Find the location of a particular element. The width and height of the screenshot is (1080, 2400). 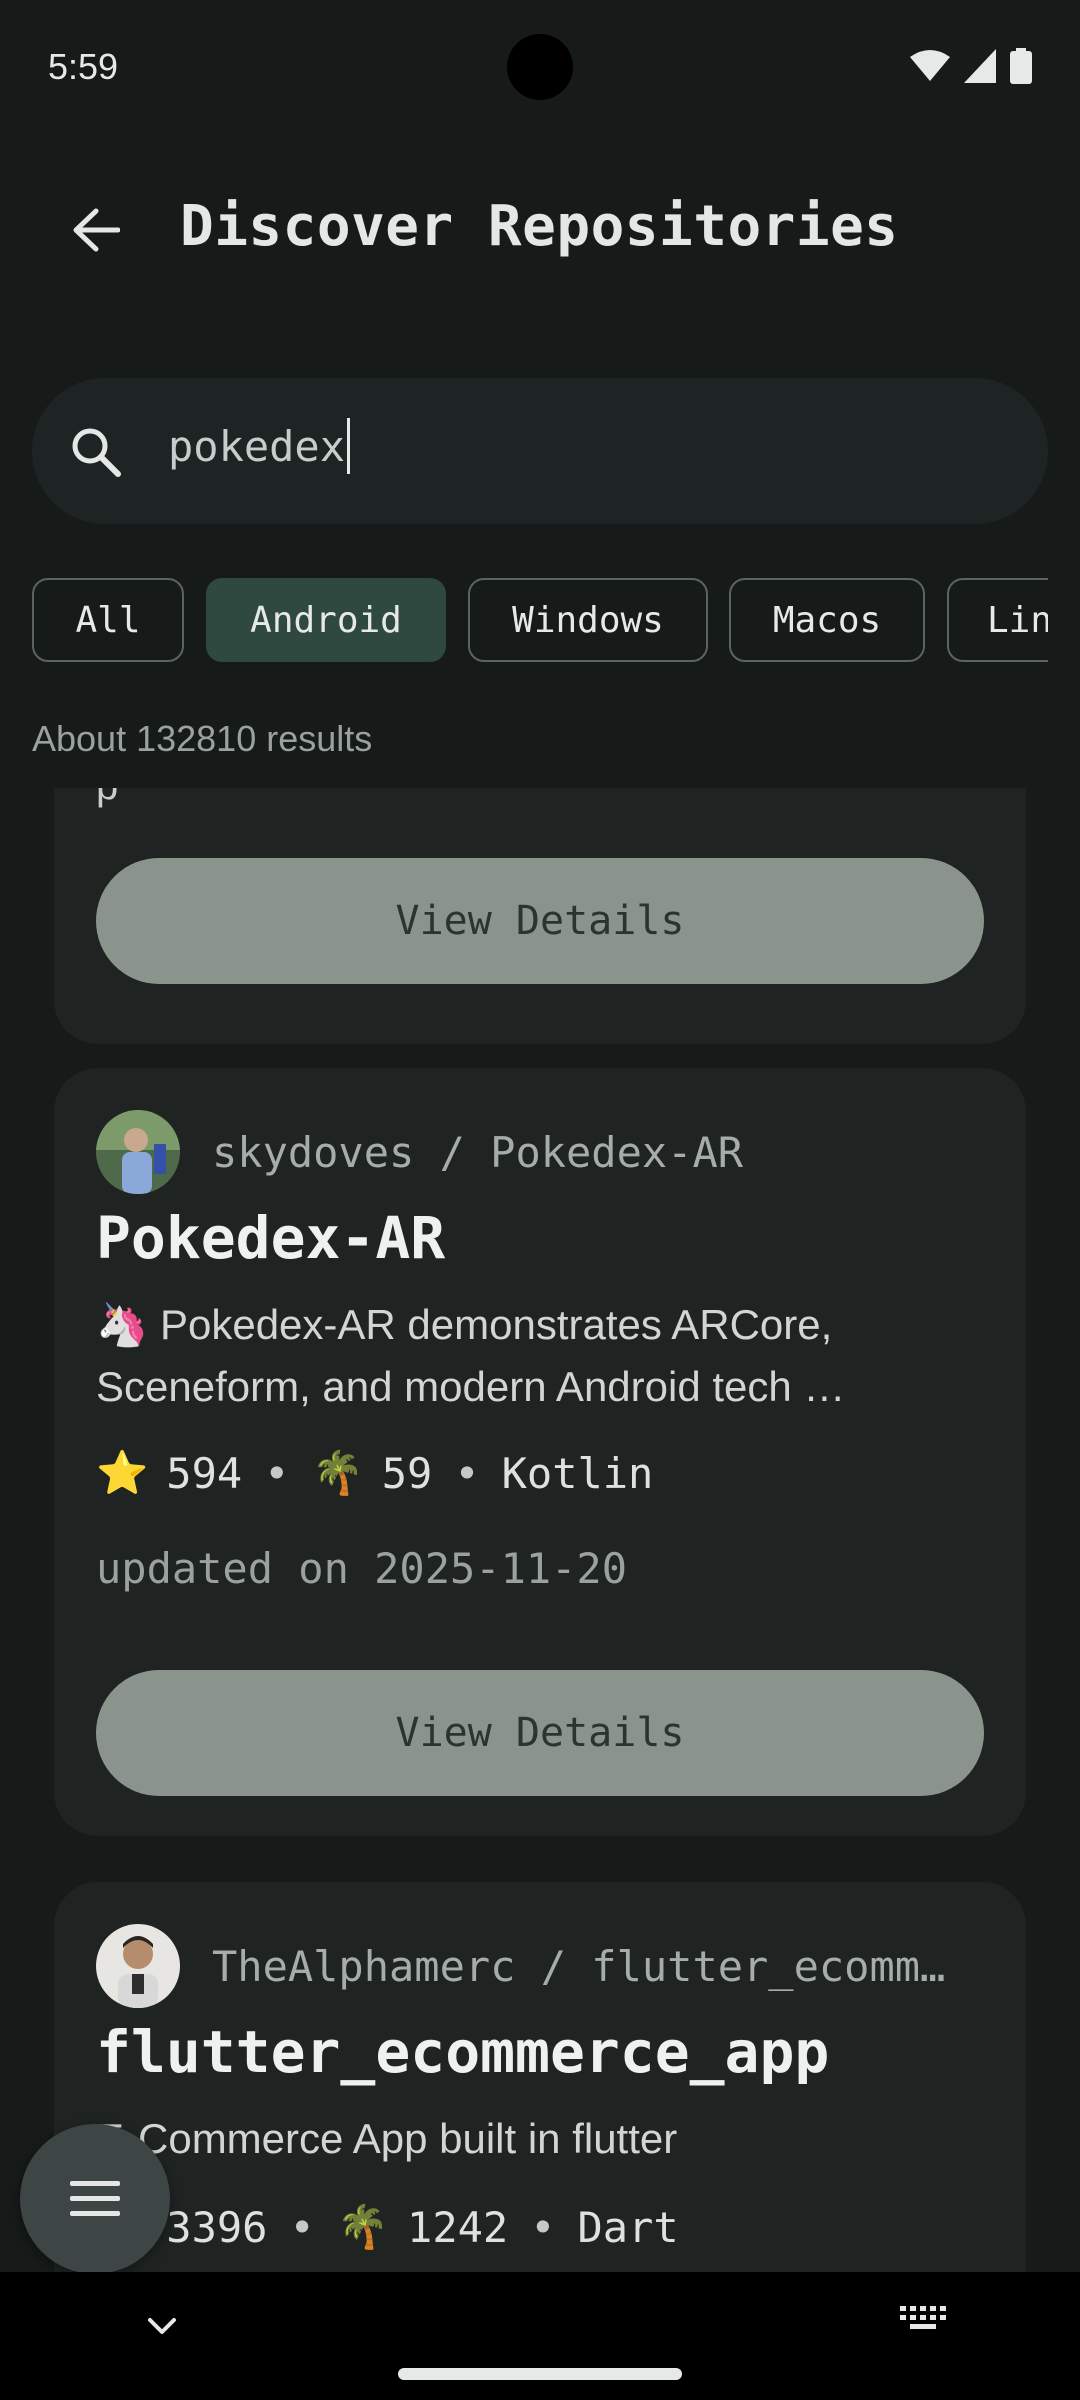

page-title: Discover Repositories is located at coordinates (539, 226).